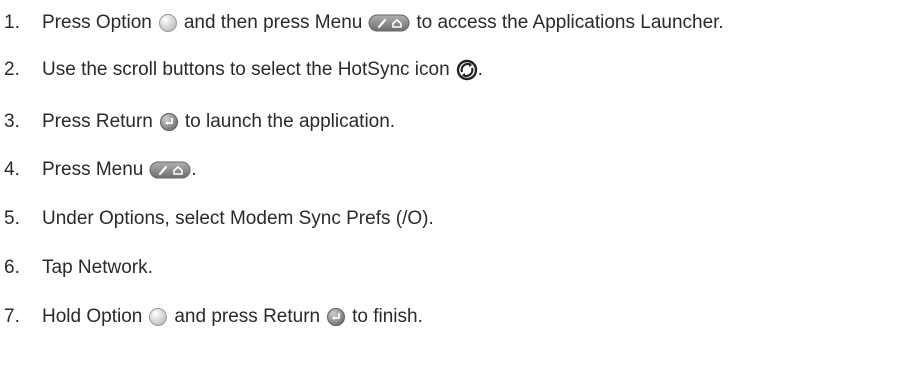  Describe the element at coordinates (387, 316) in the screenshot. I see `step-text: to finish.` at that location.